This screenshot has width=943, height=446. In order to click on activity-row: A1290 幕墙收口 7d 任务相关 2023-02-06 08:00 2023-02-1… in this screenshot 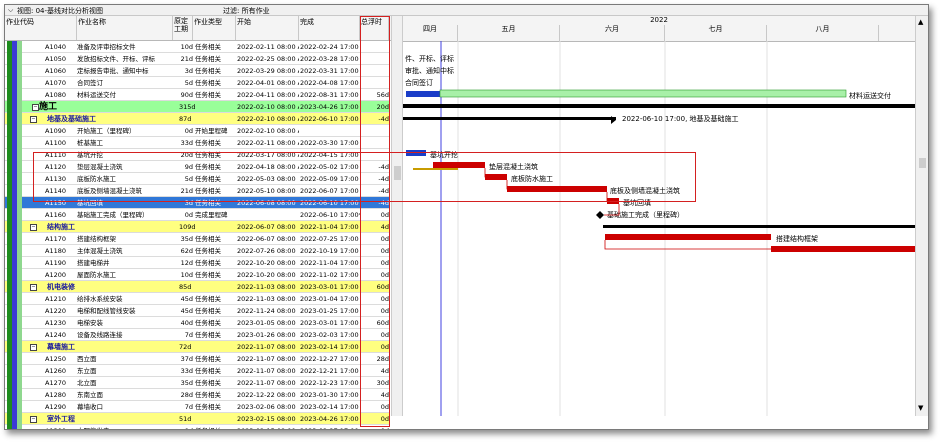, I will do `click(197, 407)`.